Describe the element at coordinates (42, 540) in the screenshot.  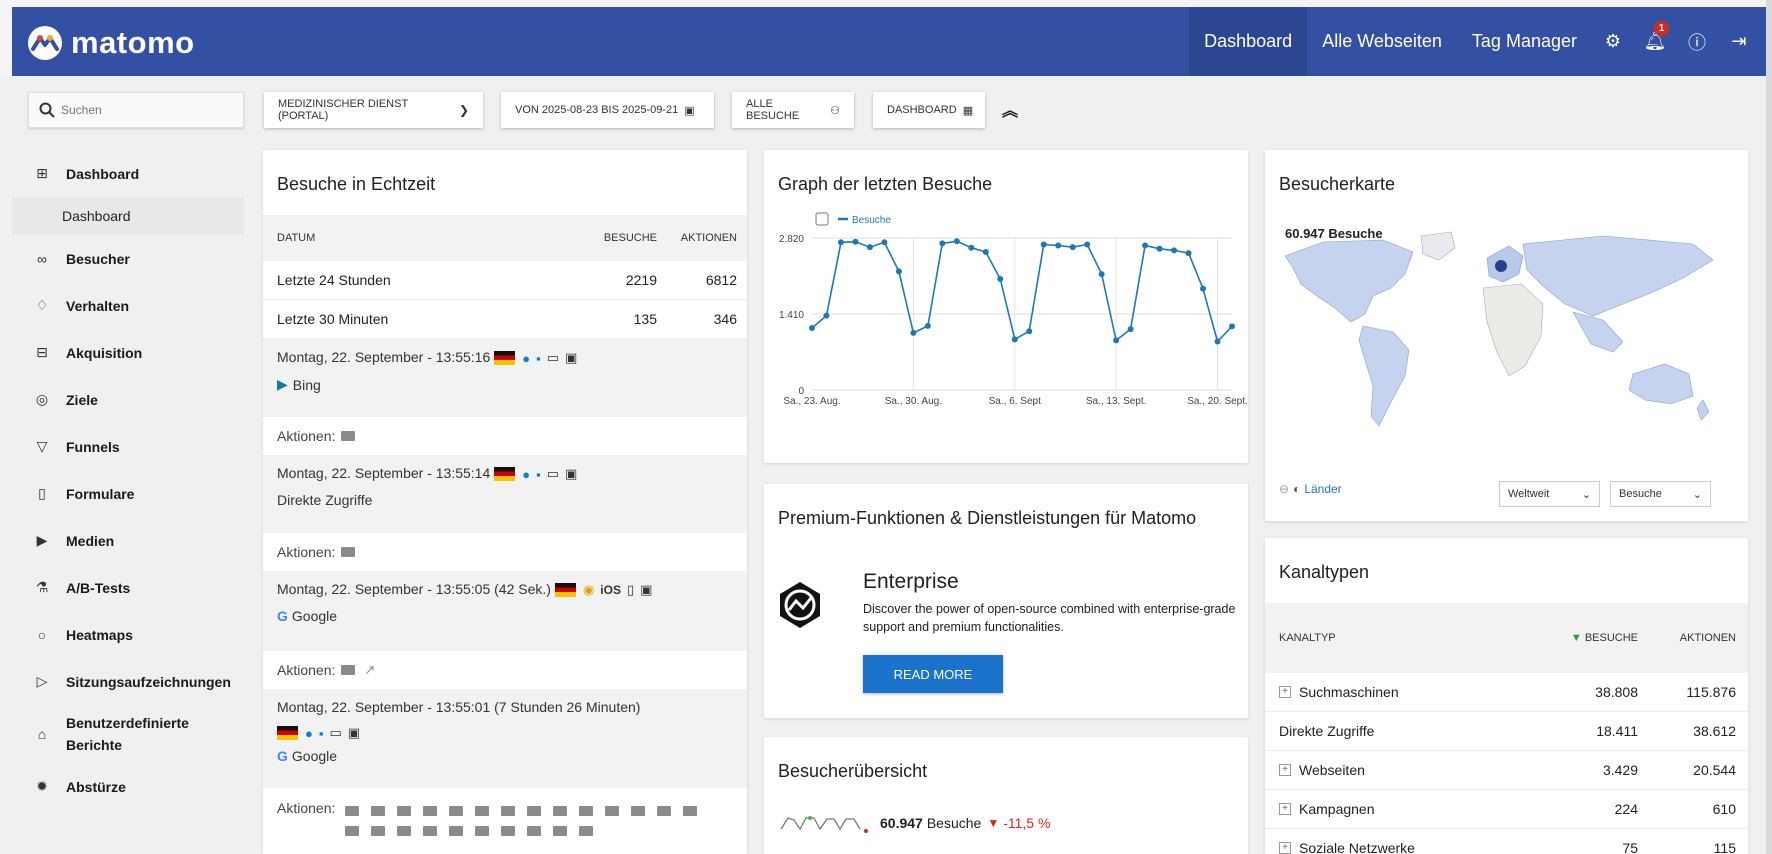
I see `media-icon: ▶` at that location.